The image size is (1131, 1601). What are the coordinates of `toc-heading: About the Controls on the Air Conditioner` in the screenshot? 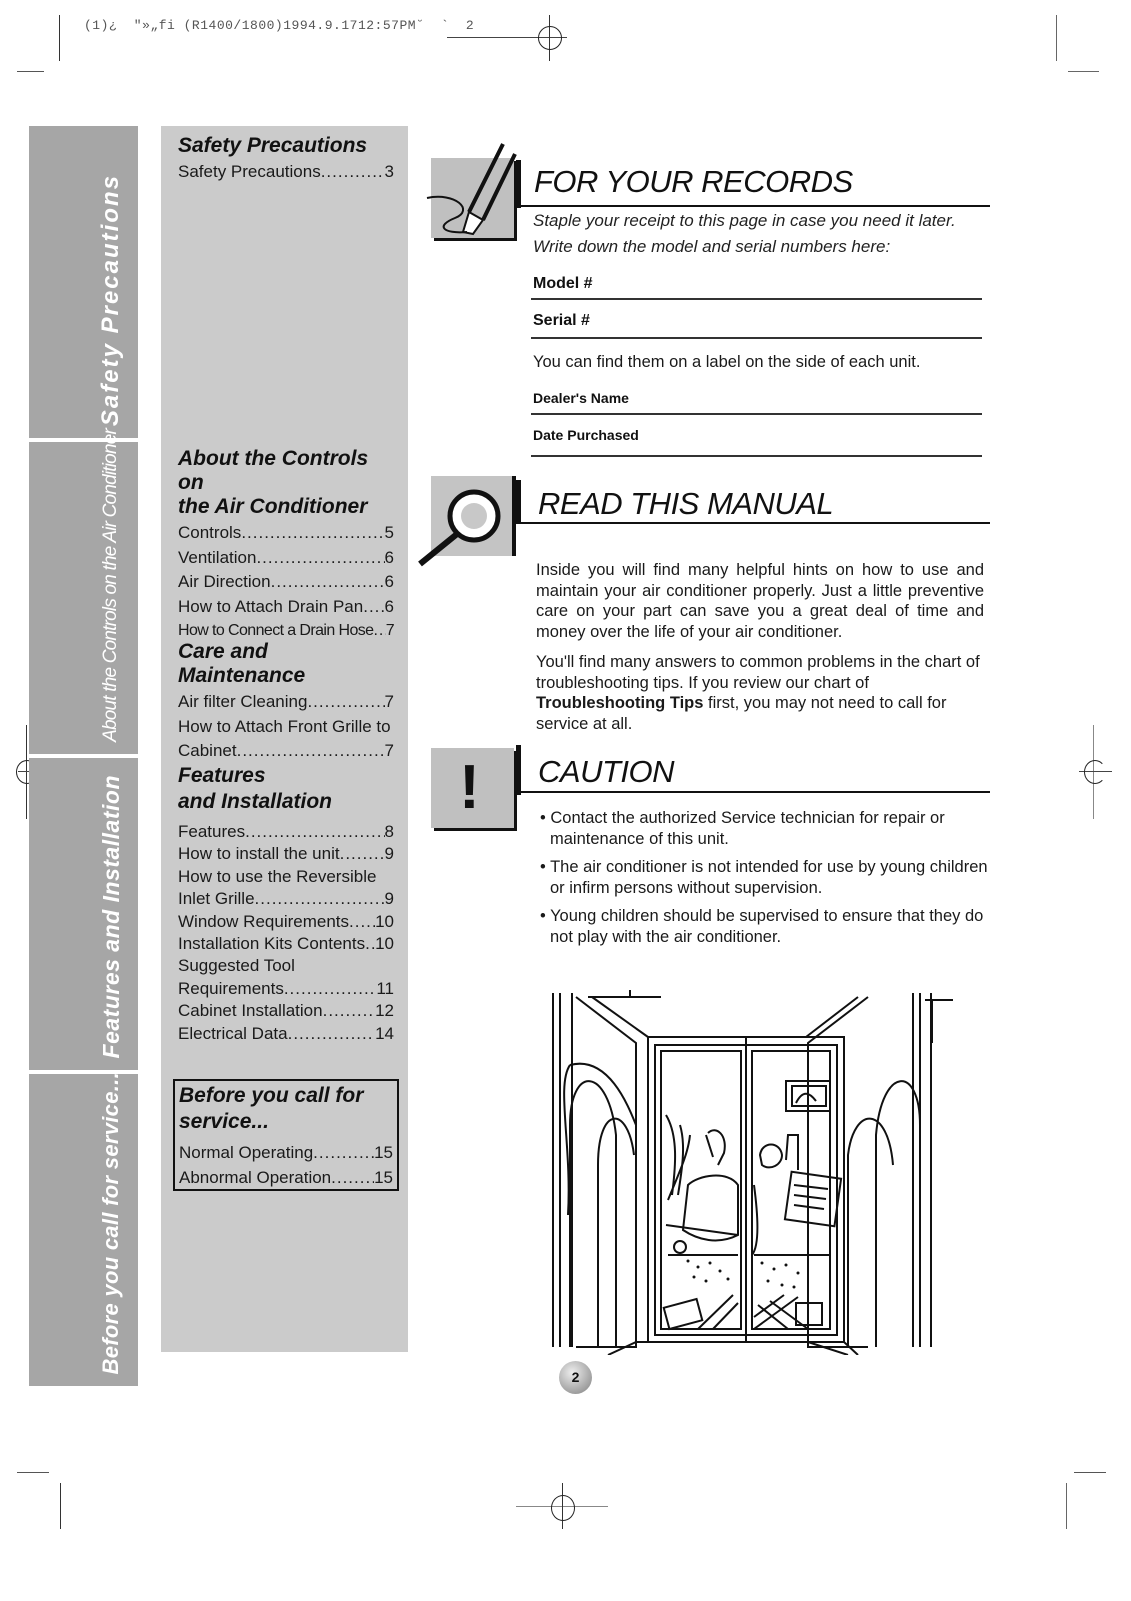 It's located at (273, 482).